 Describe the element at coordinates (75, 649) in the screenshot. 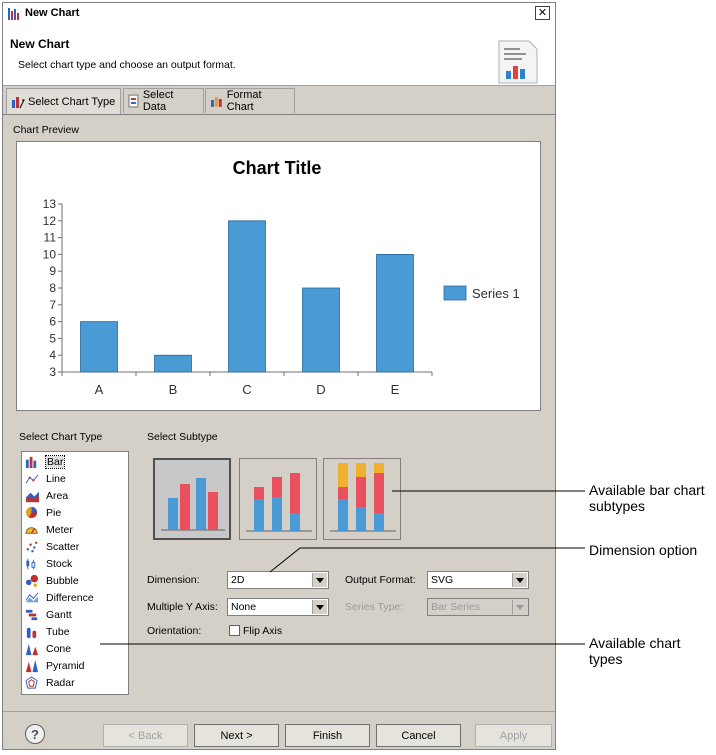

I see `chart-type-item-cone: Cone` at that location.